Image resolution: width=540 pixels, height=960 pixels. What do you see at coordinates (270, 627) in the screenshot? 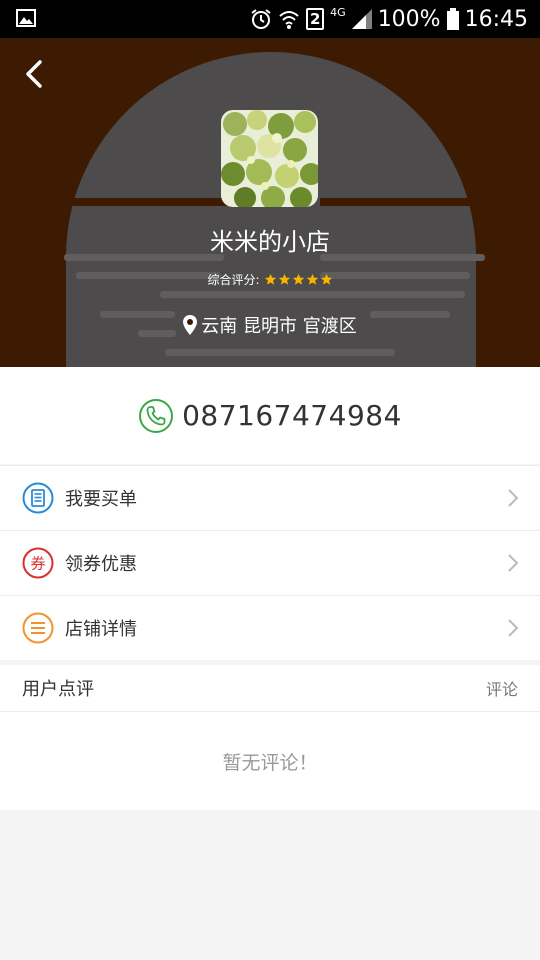
I see `menu-item-shop-details: 店铺详情` at bounding box center [270, 627].